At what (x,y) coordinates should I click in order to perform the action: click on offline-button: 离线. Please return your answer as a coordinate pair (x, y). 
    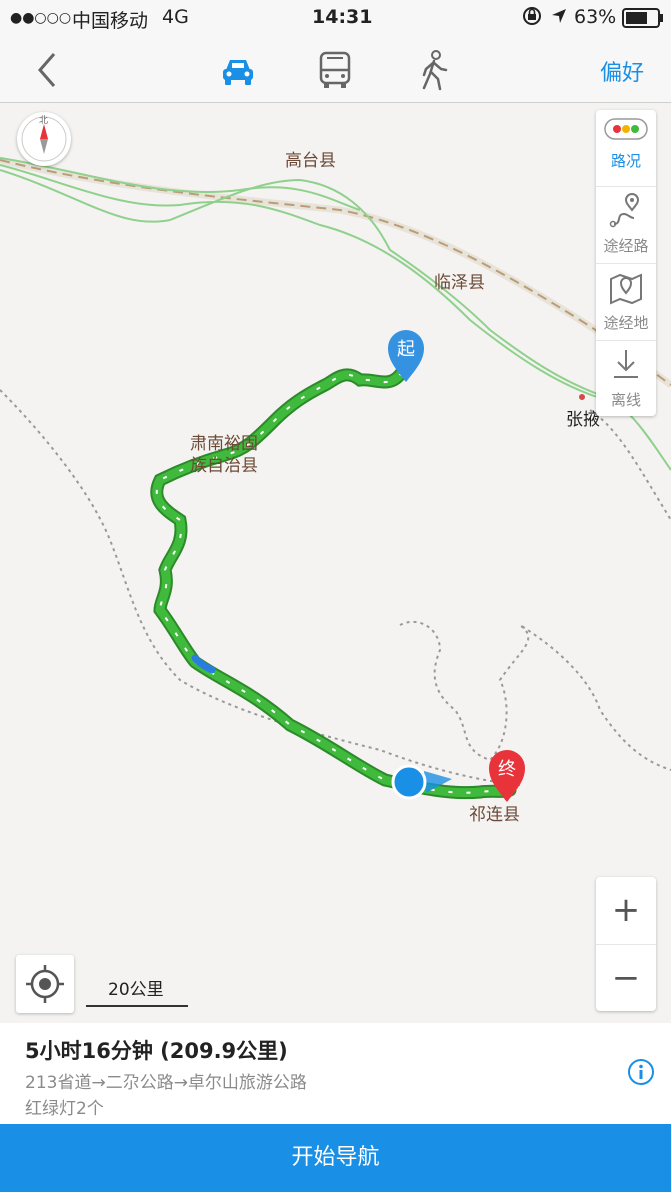
    Looking at the image, I should click on (626, 378).